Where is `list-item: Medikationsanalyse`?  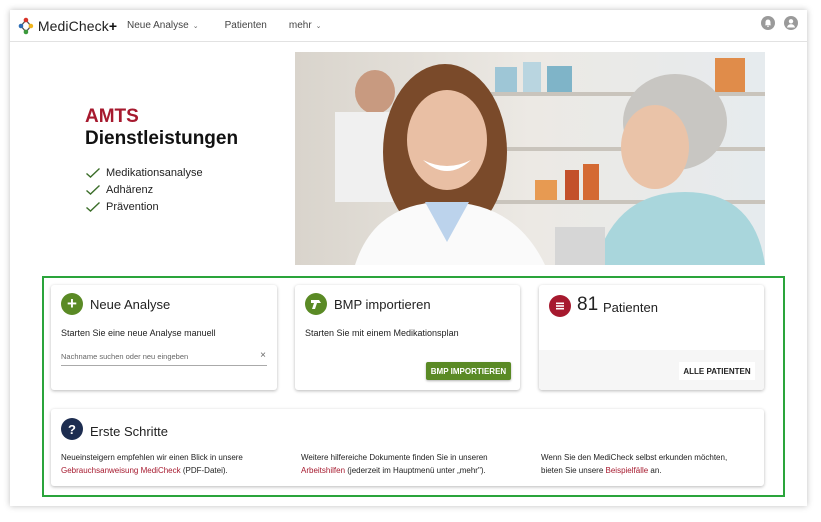
list-item: Medikationsanalyse is located at coordinates (161, 172).